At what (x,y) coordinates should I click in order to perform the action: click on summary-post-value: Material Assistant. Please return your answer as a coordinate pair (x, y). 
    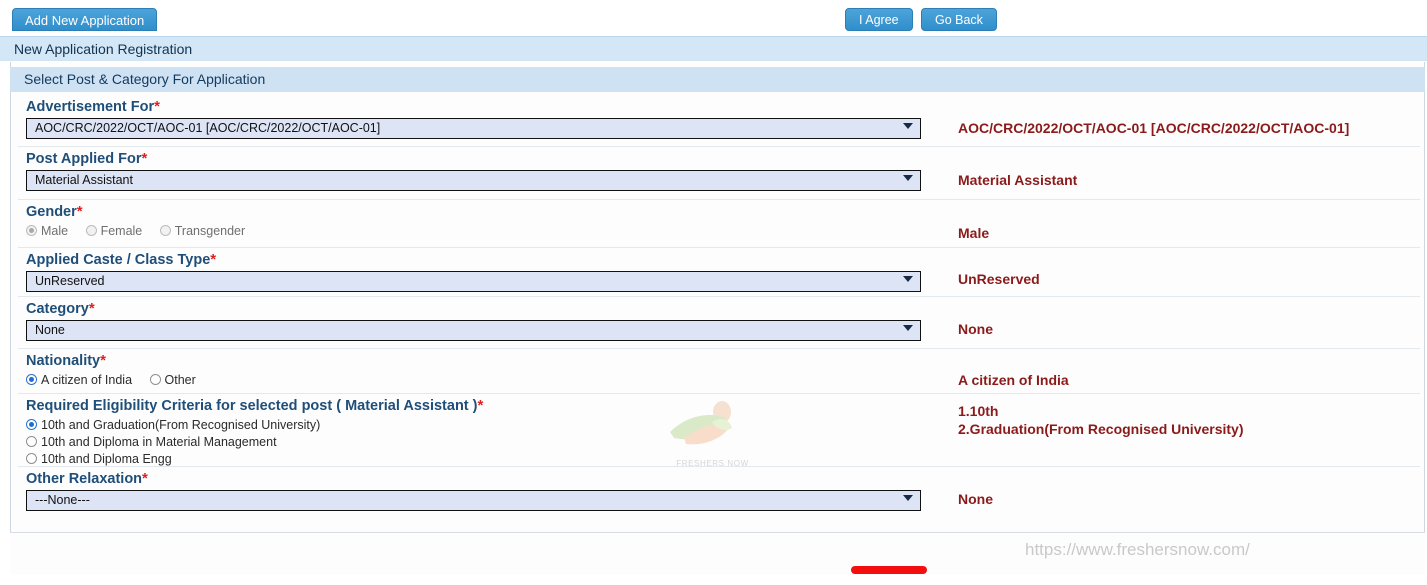
    Looking at the image, I should click on (1018, 180).